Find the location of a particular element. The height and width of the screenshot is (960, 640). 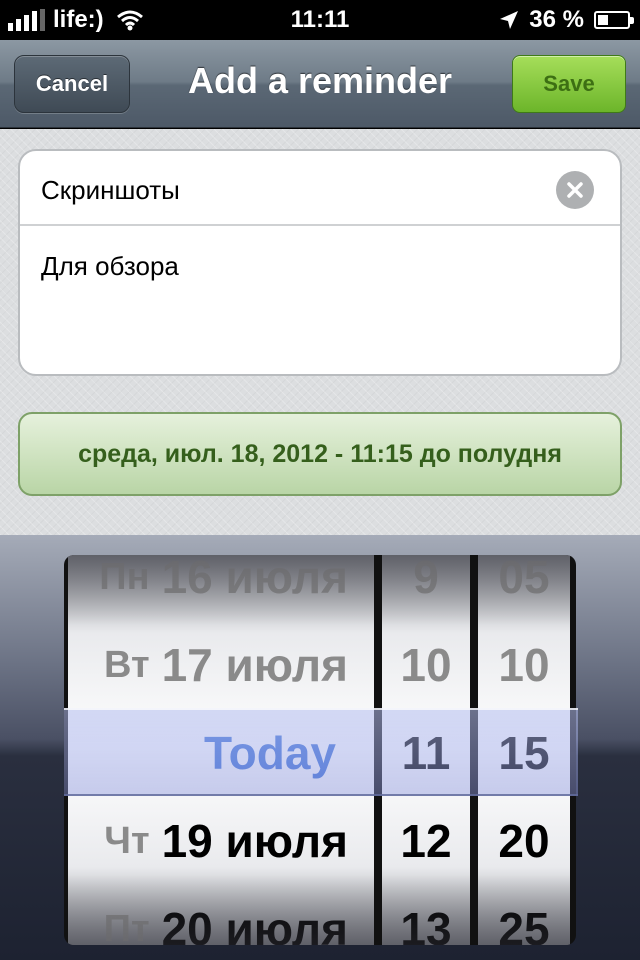

picker-date-row: Чт 19 июля is located at coordinates (221, 841).